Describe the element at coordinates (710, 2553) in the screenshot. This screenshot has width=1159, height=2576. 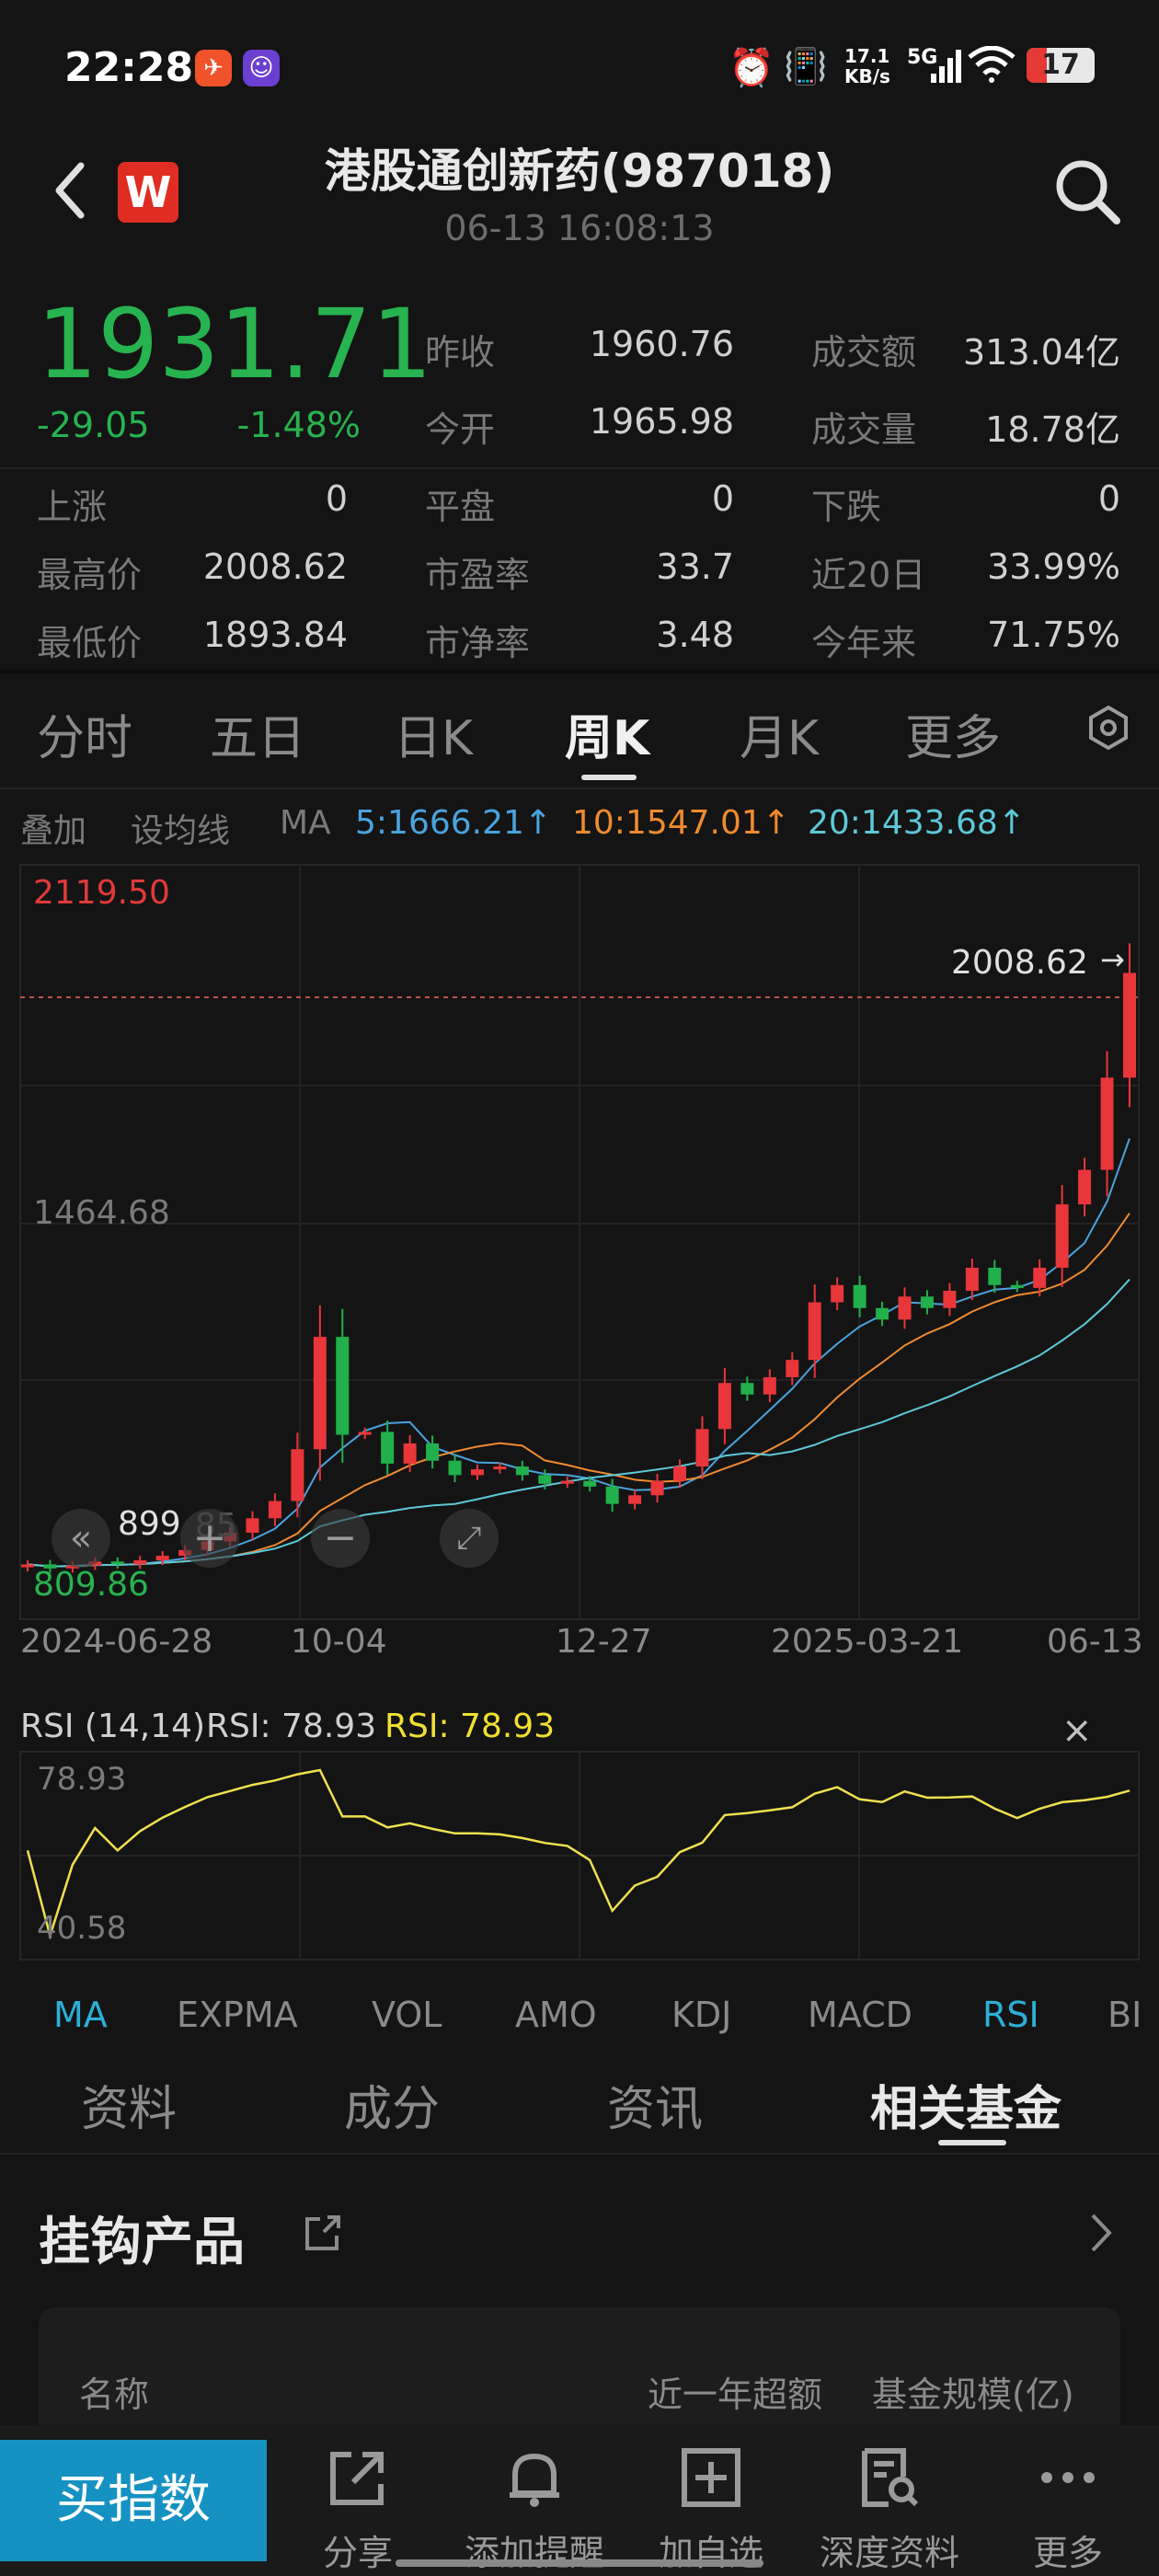
I see `add-watchlist-label: 加自选` at that location.